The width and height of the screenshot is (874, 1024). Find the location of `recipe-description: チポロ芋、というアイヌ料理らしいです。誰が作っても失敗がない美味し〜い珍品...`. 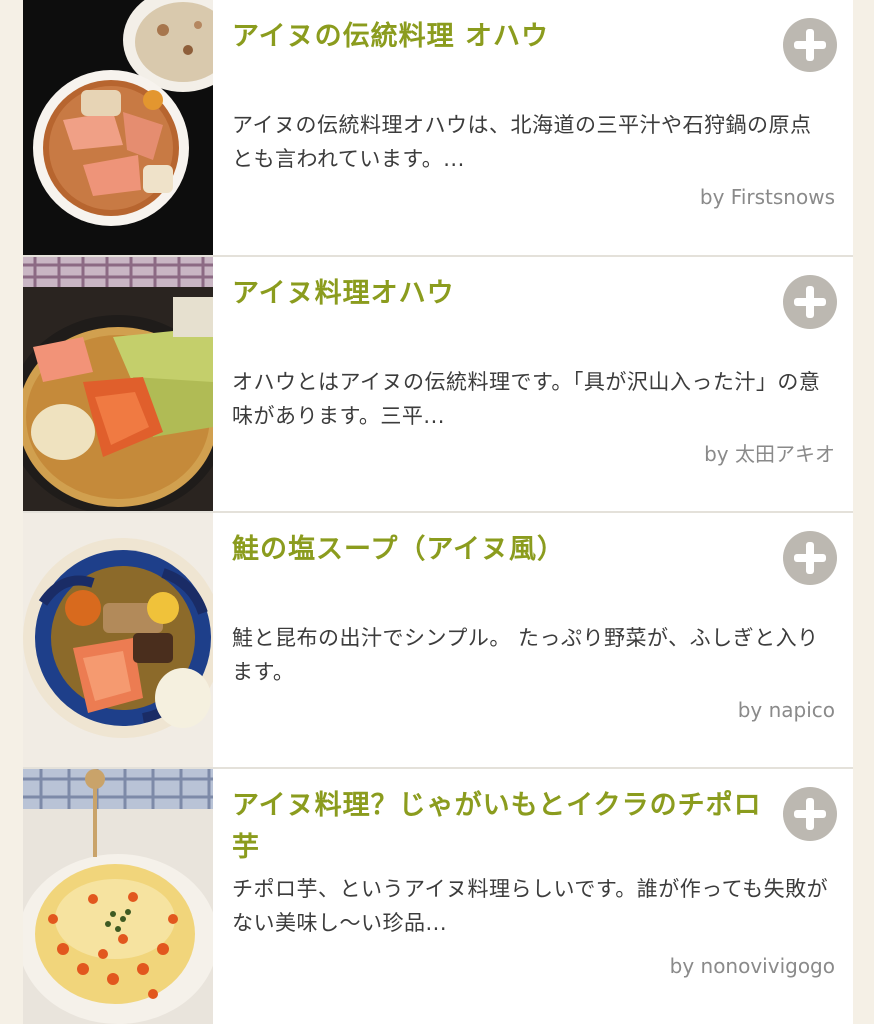

recipe-description: チポロ芋、というアイヌ料理らしいです。誰が作っても失敗がない美味し〜い珍品... is located at coordinates (530, 906).